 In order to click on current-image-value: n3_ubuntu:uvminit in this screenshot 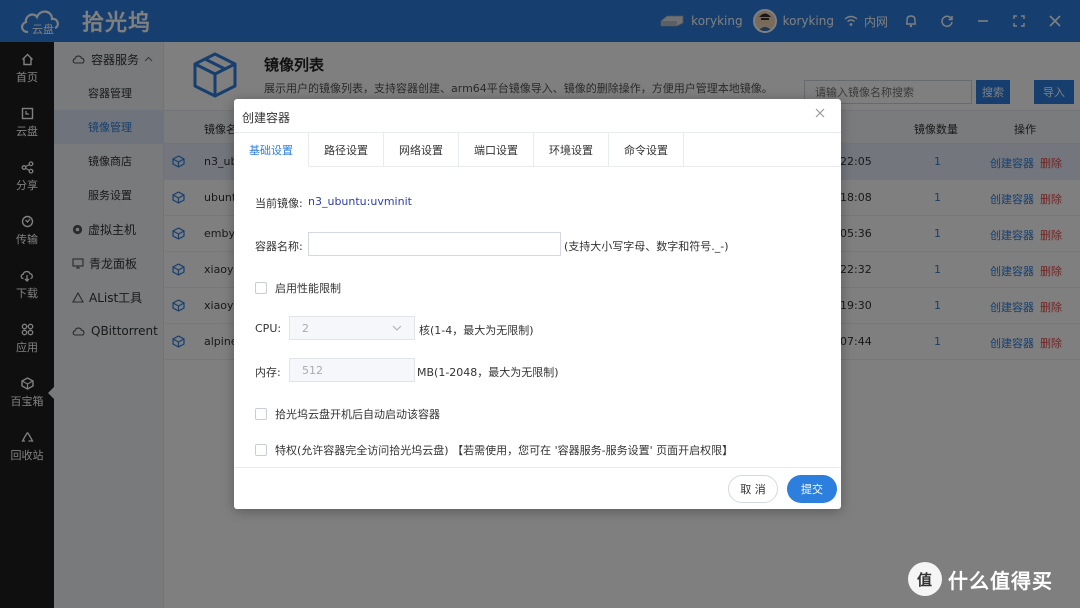, I will do `click(360, 201)`.